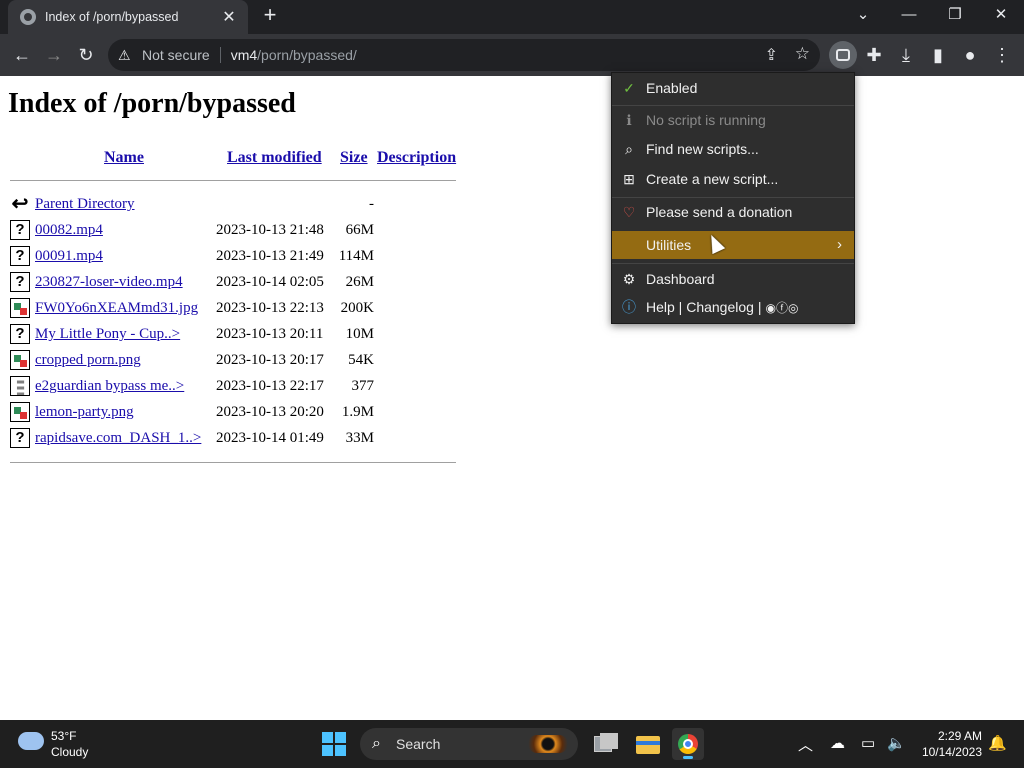 The image size is (1024, 768). What do you see at coordinates (176, 55) in the screenshot?
I see `security-label: Not secure` at bounding box center [176, 55].